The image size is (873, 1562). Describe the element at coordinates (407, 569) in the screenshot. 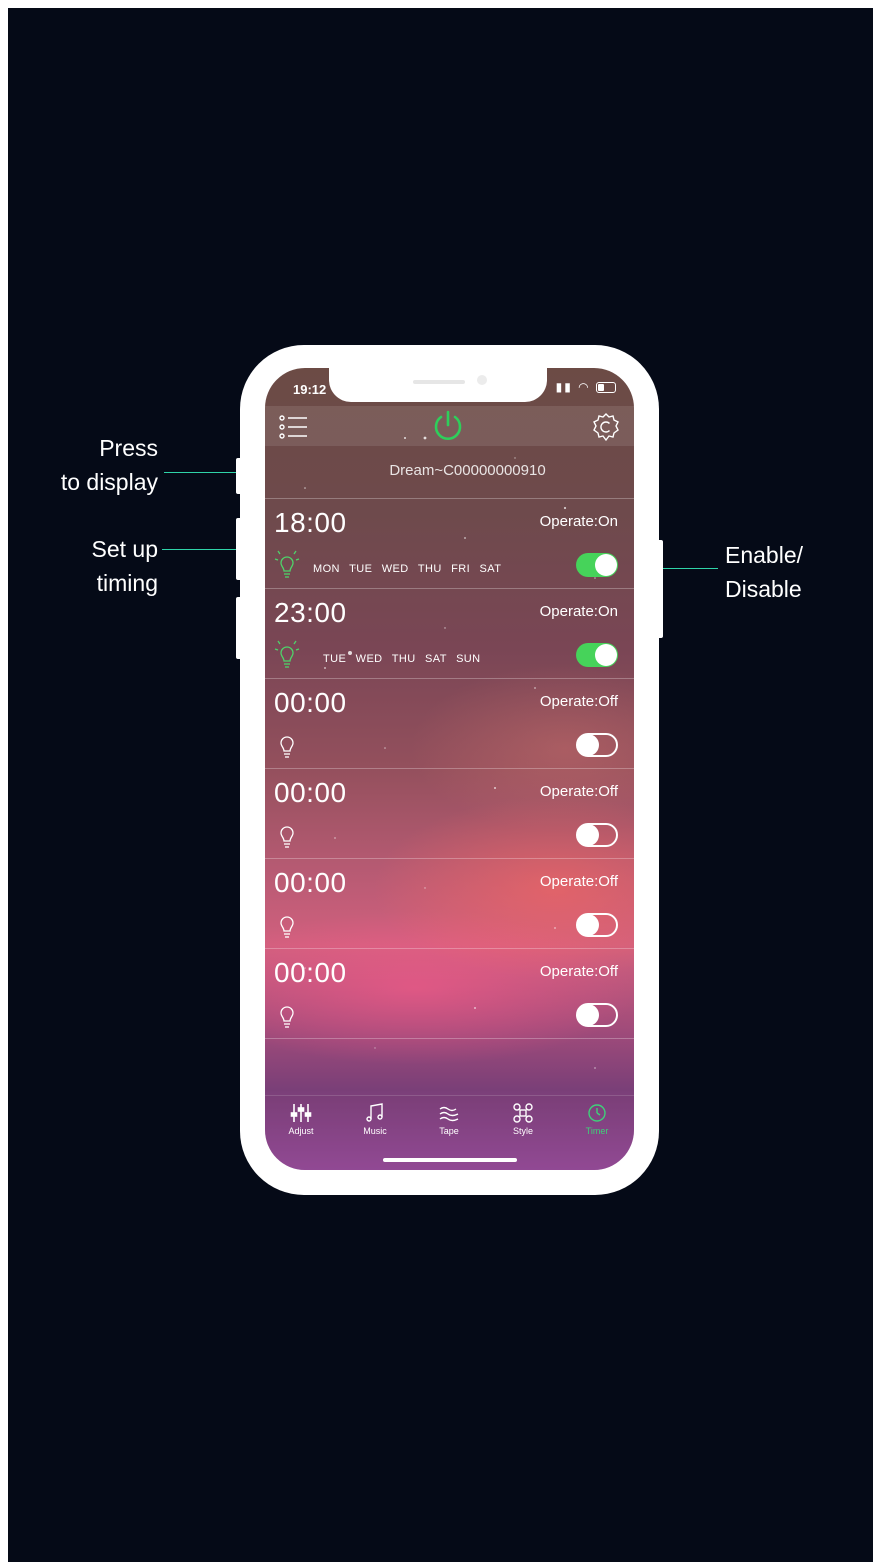

I see `timer-days: MON TUE WED THU FRI SAT` at that location.